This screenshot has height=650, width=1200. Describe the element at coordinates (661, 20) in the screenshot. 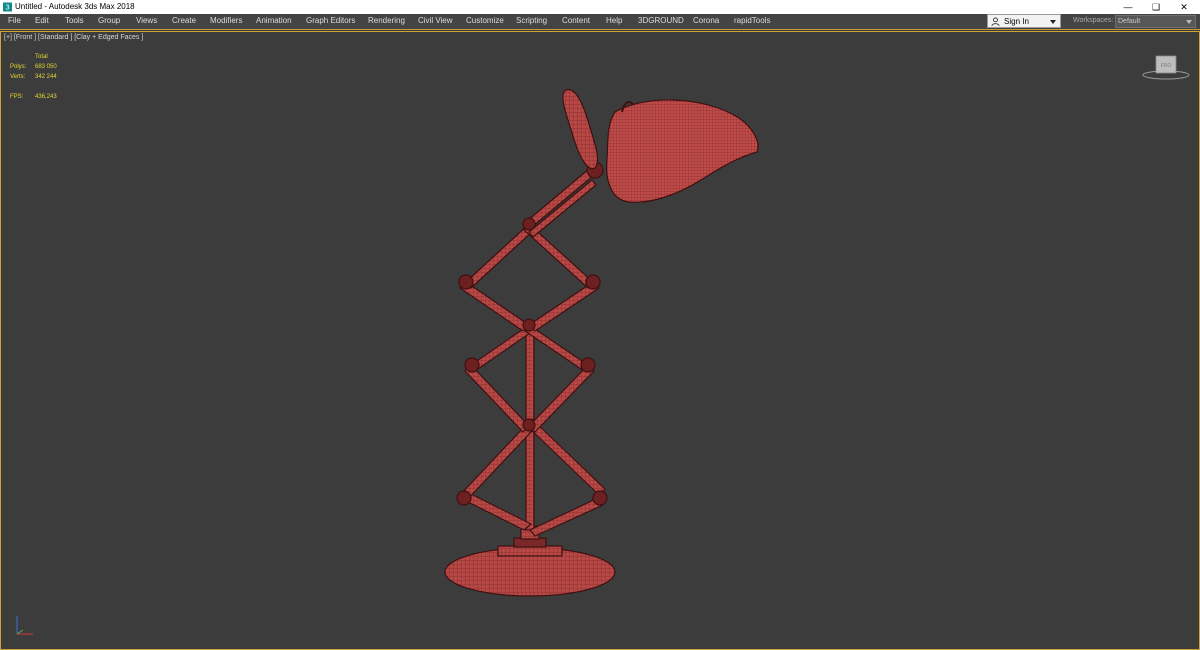

I see `menu-3dground: 3DGROUND` at that location.